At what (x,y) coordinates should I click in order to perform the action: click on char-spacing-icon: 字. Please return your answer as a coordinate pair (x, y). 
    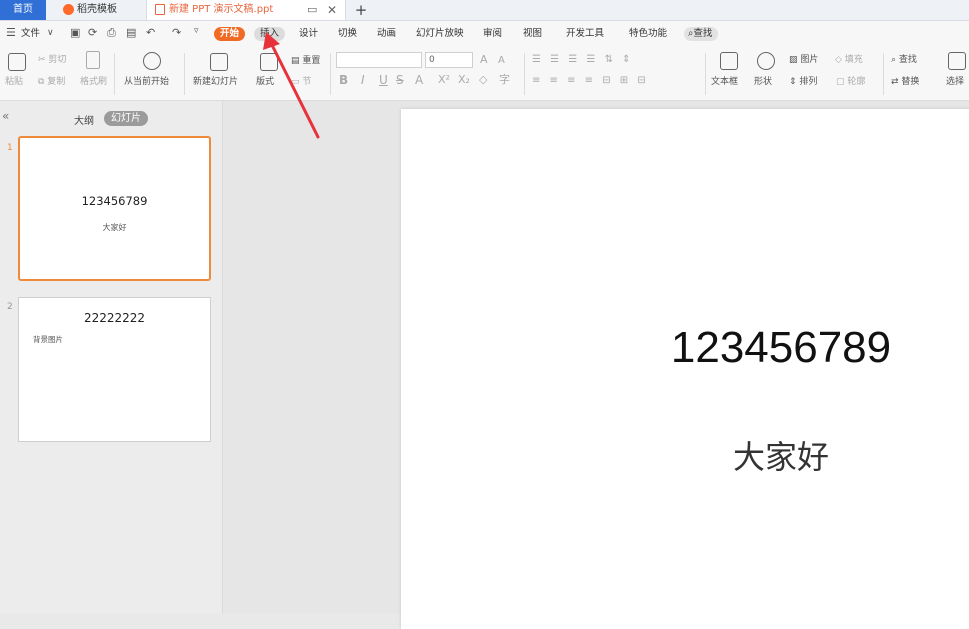
    Looking at the image, I should click on (504, 80).